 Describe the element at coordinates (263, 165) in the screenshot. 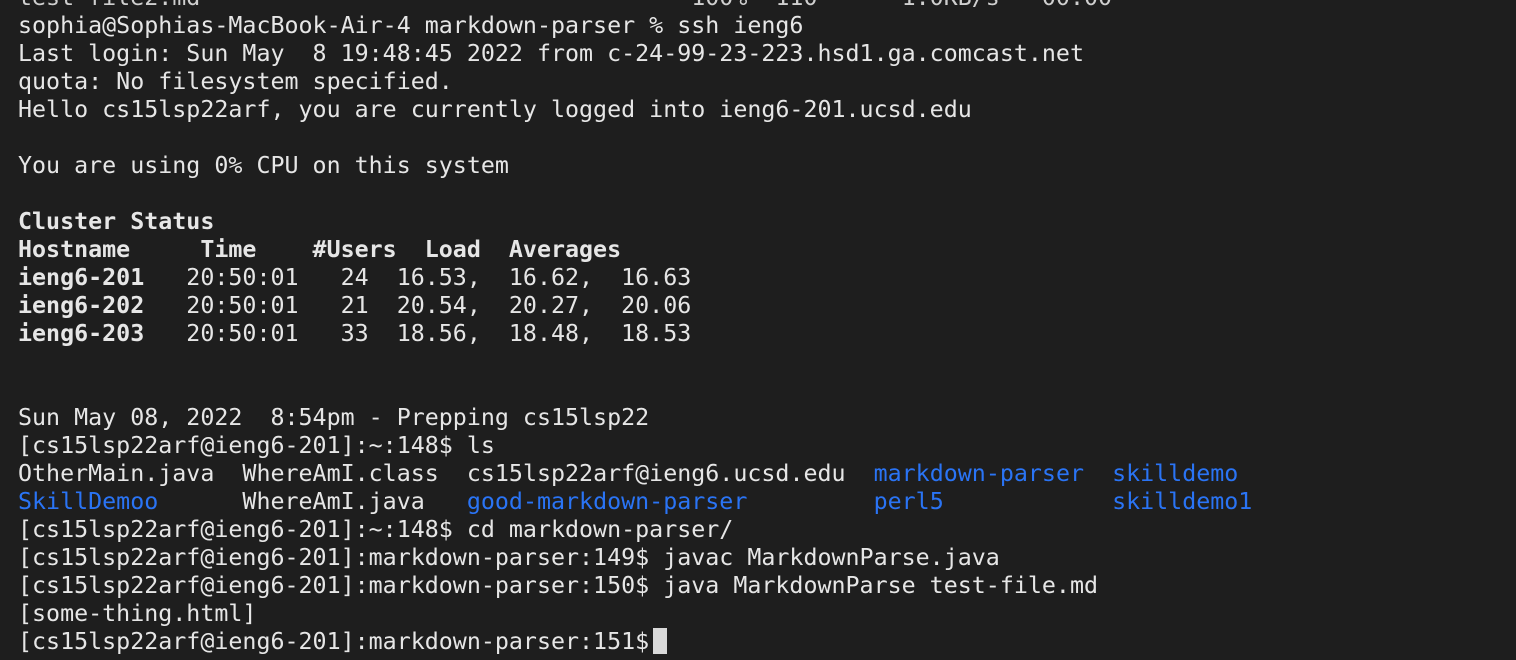

I see `cpu-line: You are using 0% CPU on this system` at that location.